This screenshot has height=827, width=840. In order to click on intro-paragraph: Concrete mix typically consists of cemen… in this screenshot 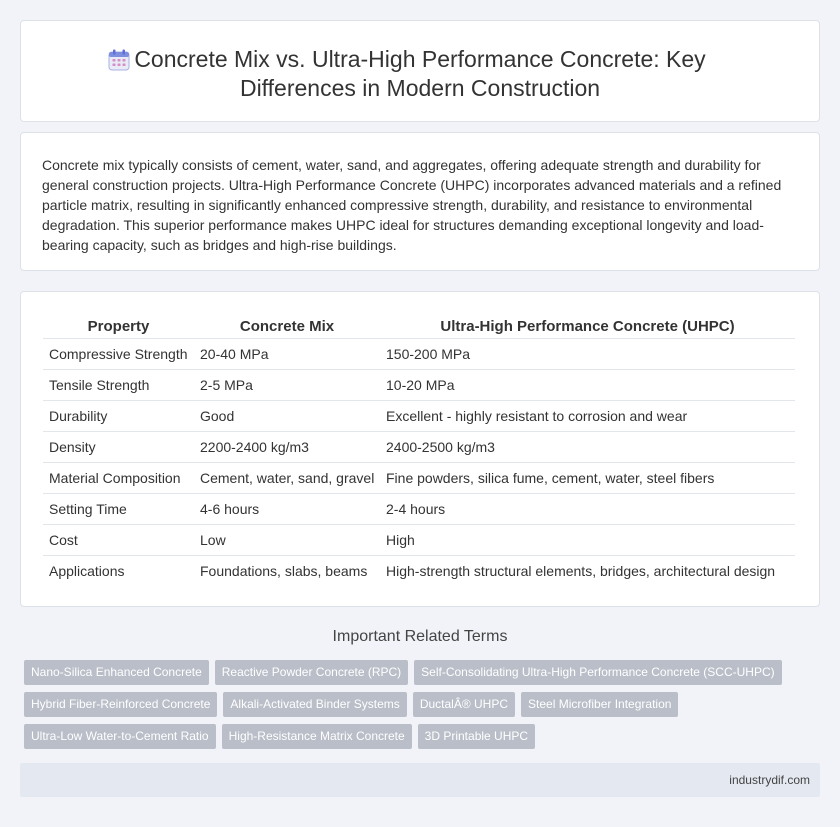, I will do `click(412, 205)`.